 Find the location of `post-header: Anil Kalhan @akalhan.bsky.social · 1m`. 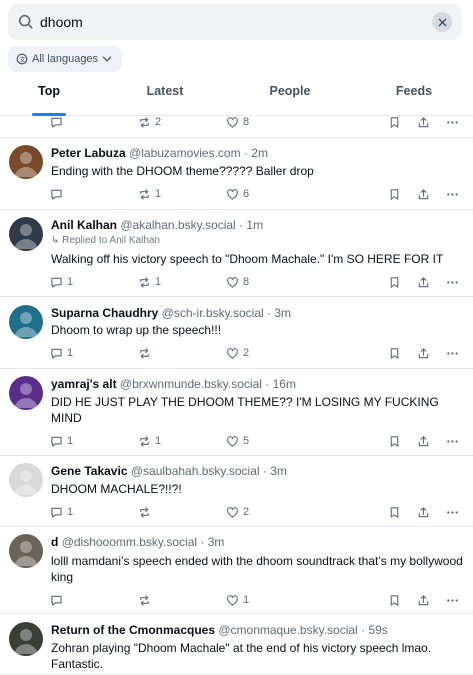

post-header: Anil Kalhan @akalhan.bsky.social · 1m is located at coordinates (157, 225).